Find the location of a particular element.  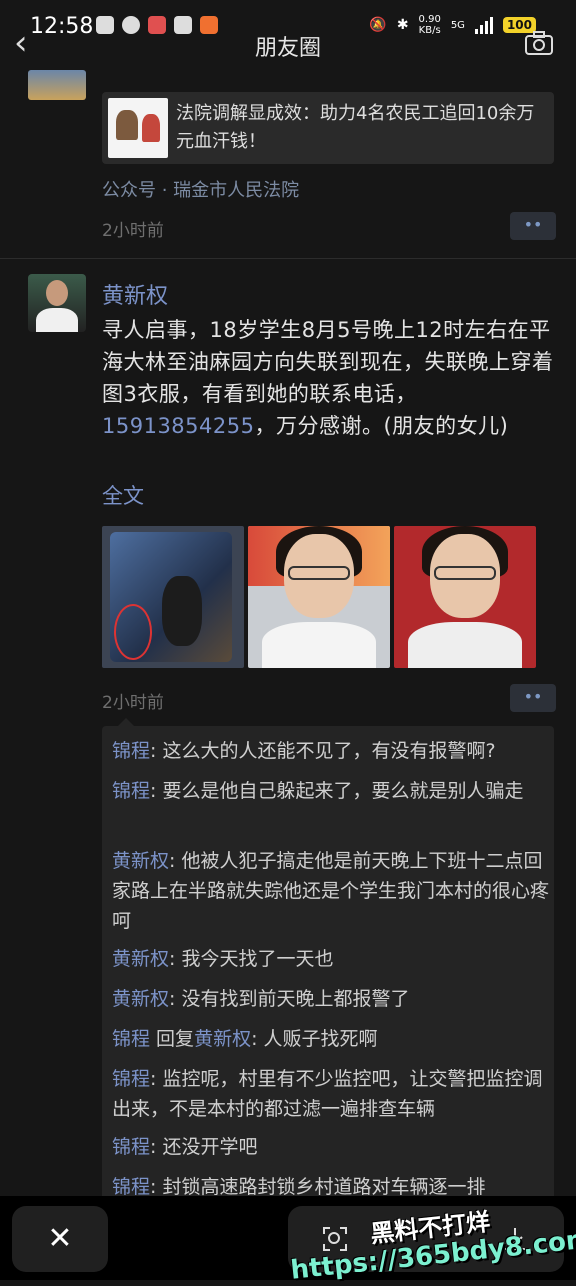

comment-text: : 封锁高速路封锁乡村道路对车辆逐一排 is located at coordinates (318, 1187).